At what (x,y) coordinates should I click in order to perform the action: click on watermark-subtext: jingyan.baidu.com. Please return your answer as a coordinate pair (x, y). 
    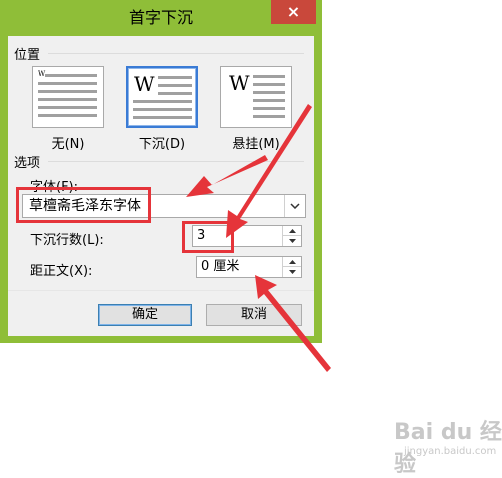
    Looking at the image, I should click on (450, 451).